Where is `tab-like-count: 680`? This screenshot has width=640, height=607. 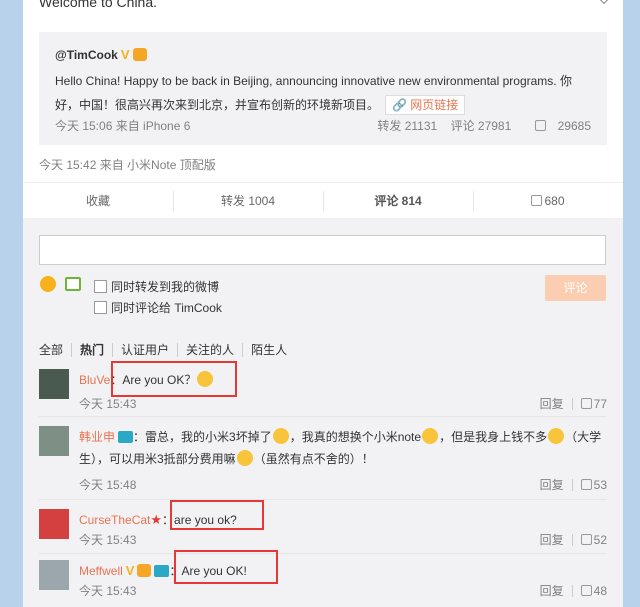 tab-like-count: 680 is located at coordinates (554, 201).